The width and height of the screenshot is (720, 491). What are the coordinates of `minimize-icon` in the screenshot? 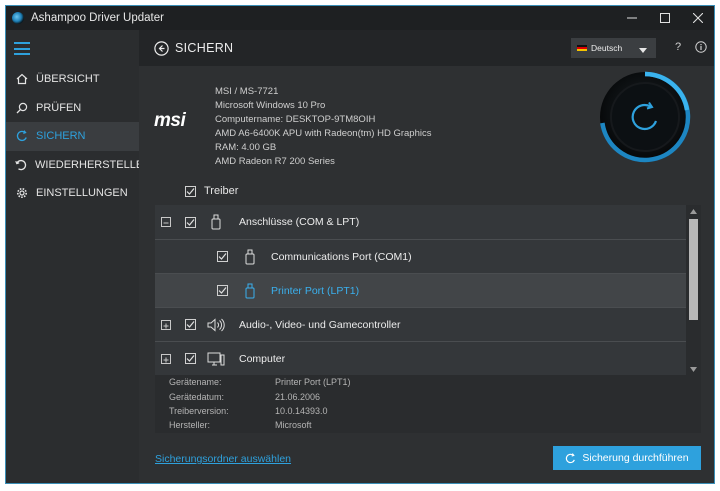 It's located at (631, 18).